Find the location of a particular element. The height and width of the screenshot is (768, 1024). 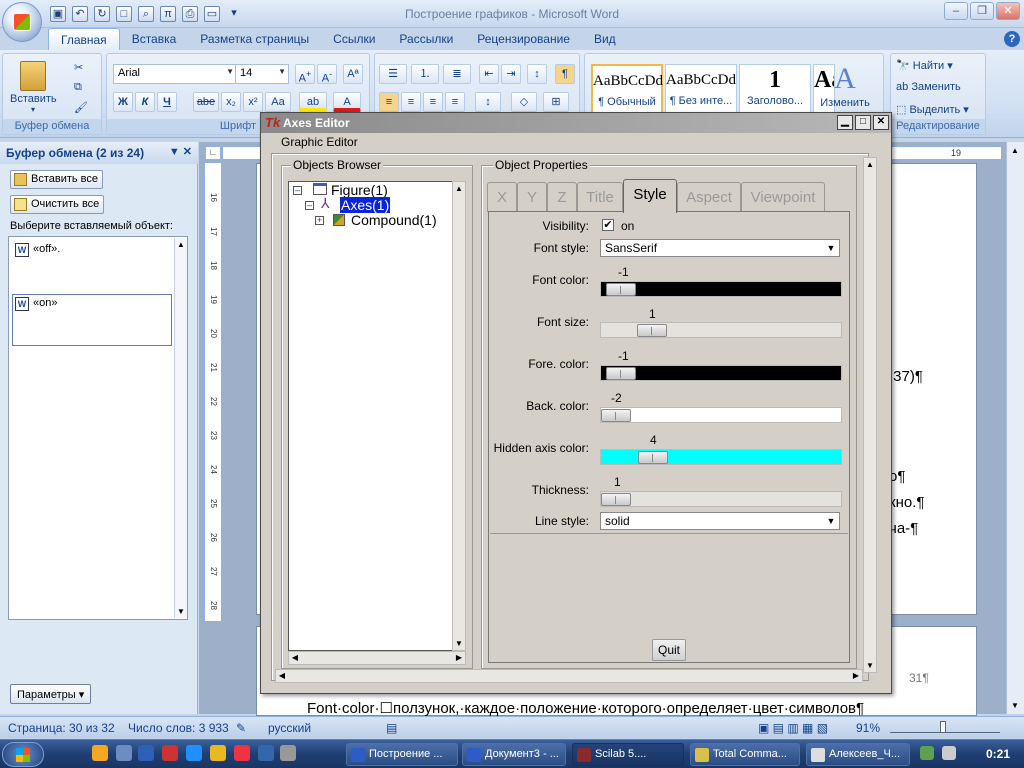

view-buttons: ▣ ▤ ▥ ▦ ▧ is located at coordinates (793, 728).